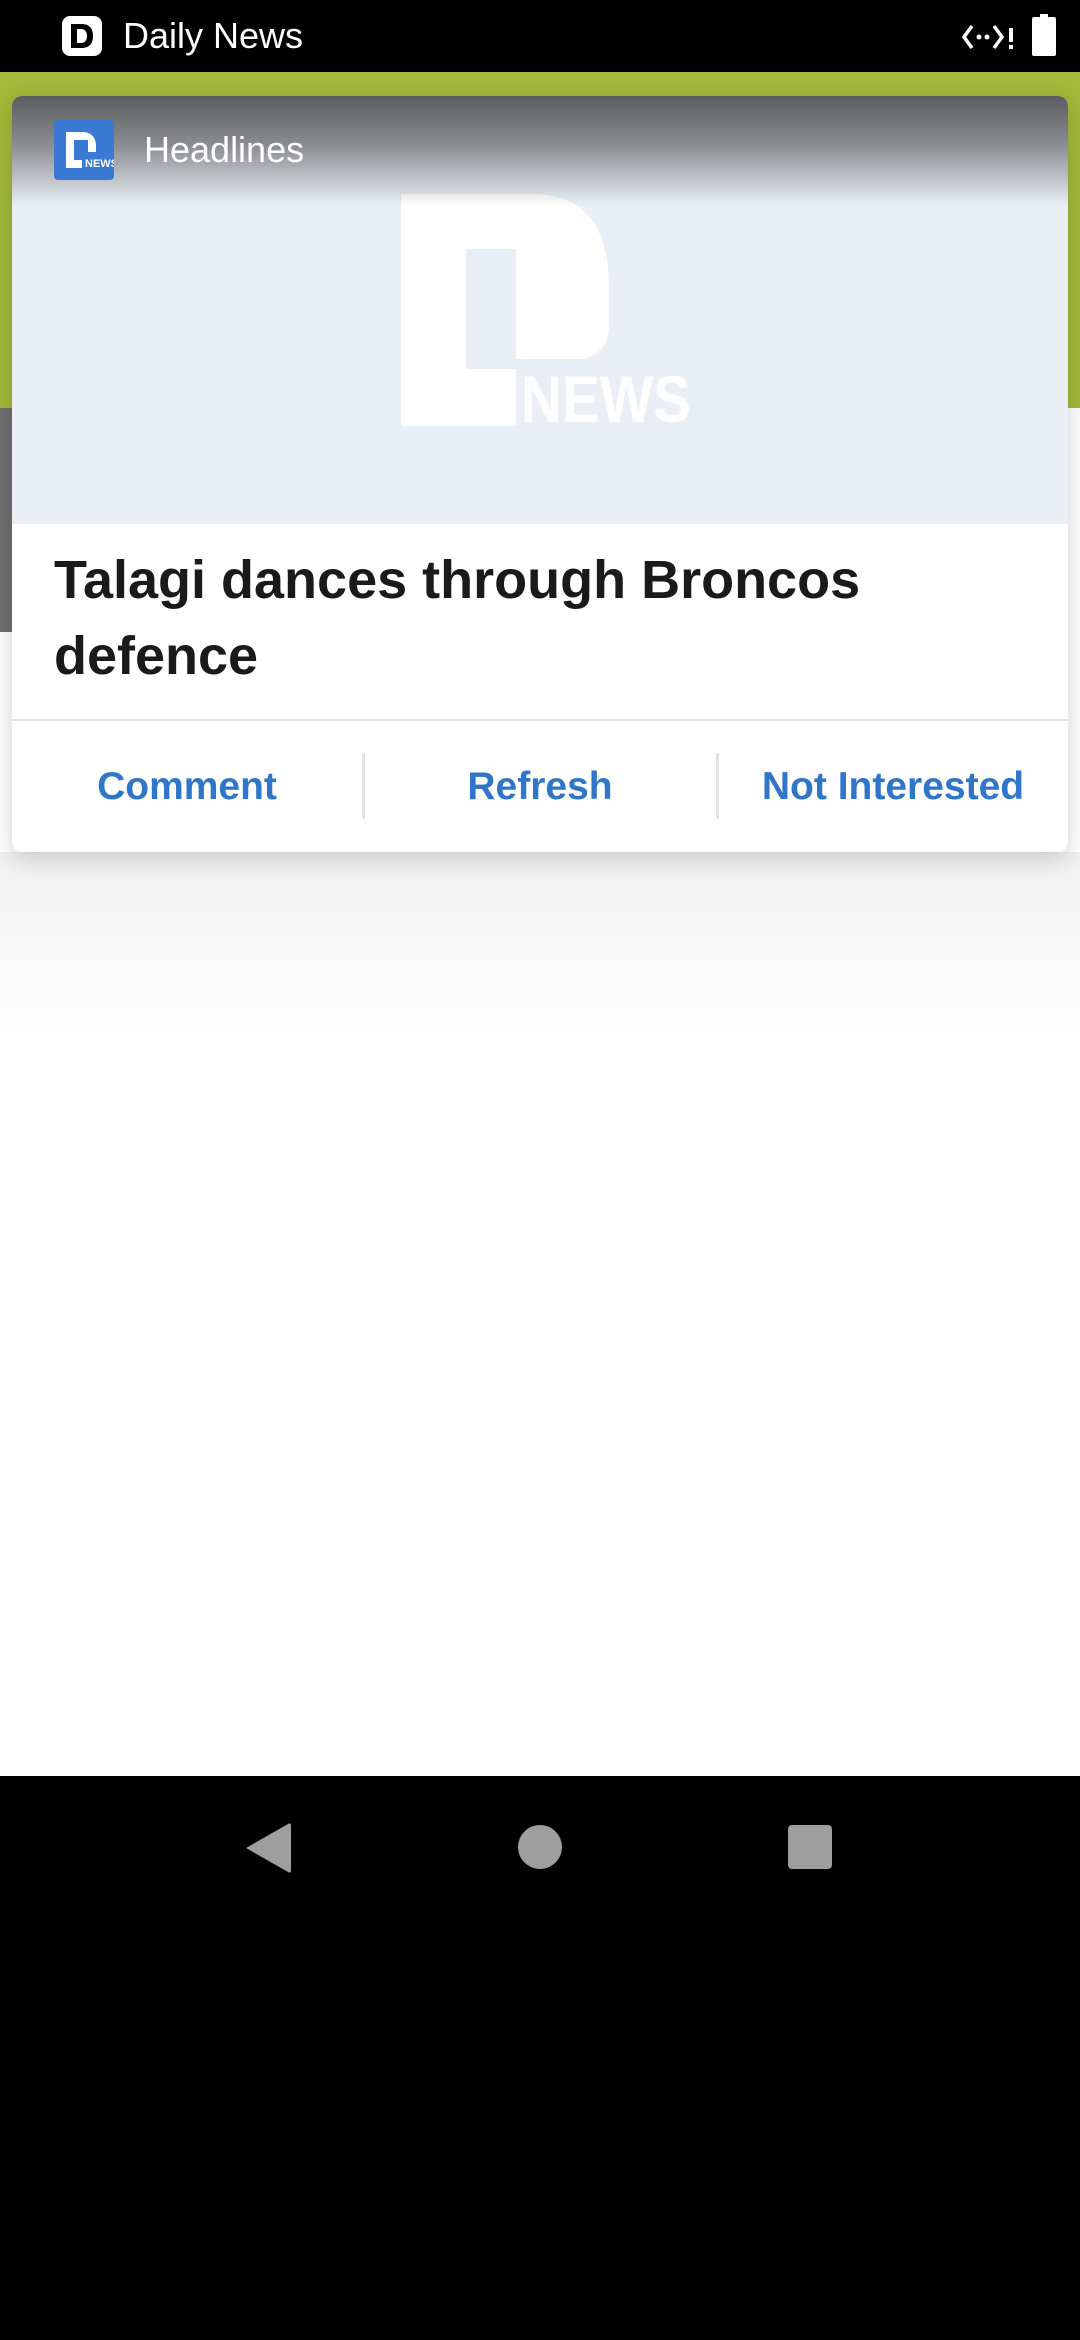 The width and height of the screenshot is (1080, 2340). What do you see at coordinates (540, 36) in the screenshot?
I see `status-bar: Daily News` at bounding box center [540, 36].